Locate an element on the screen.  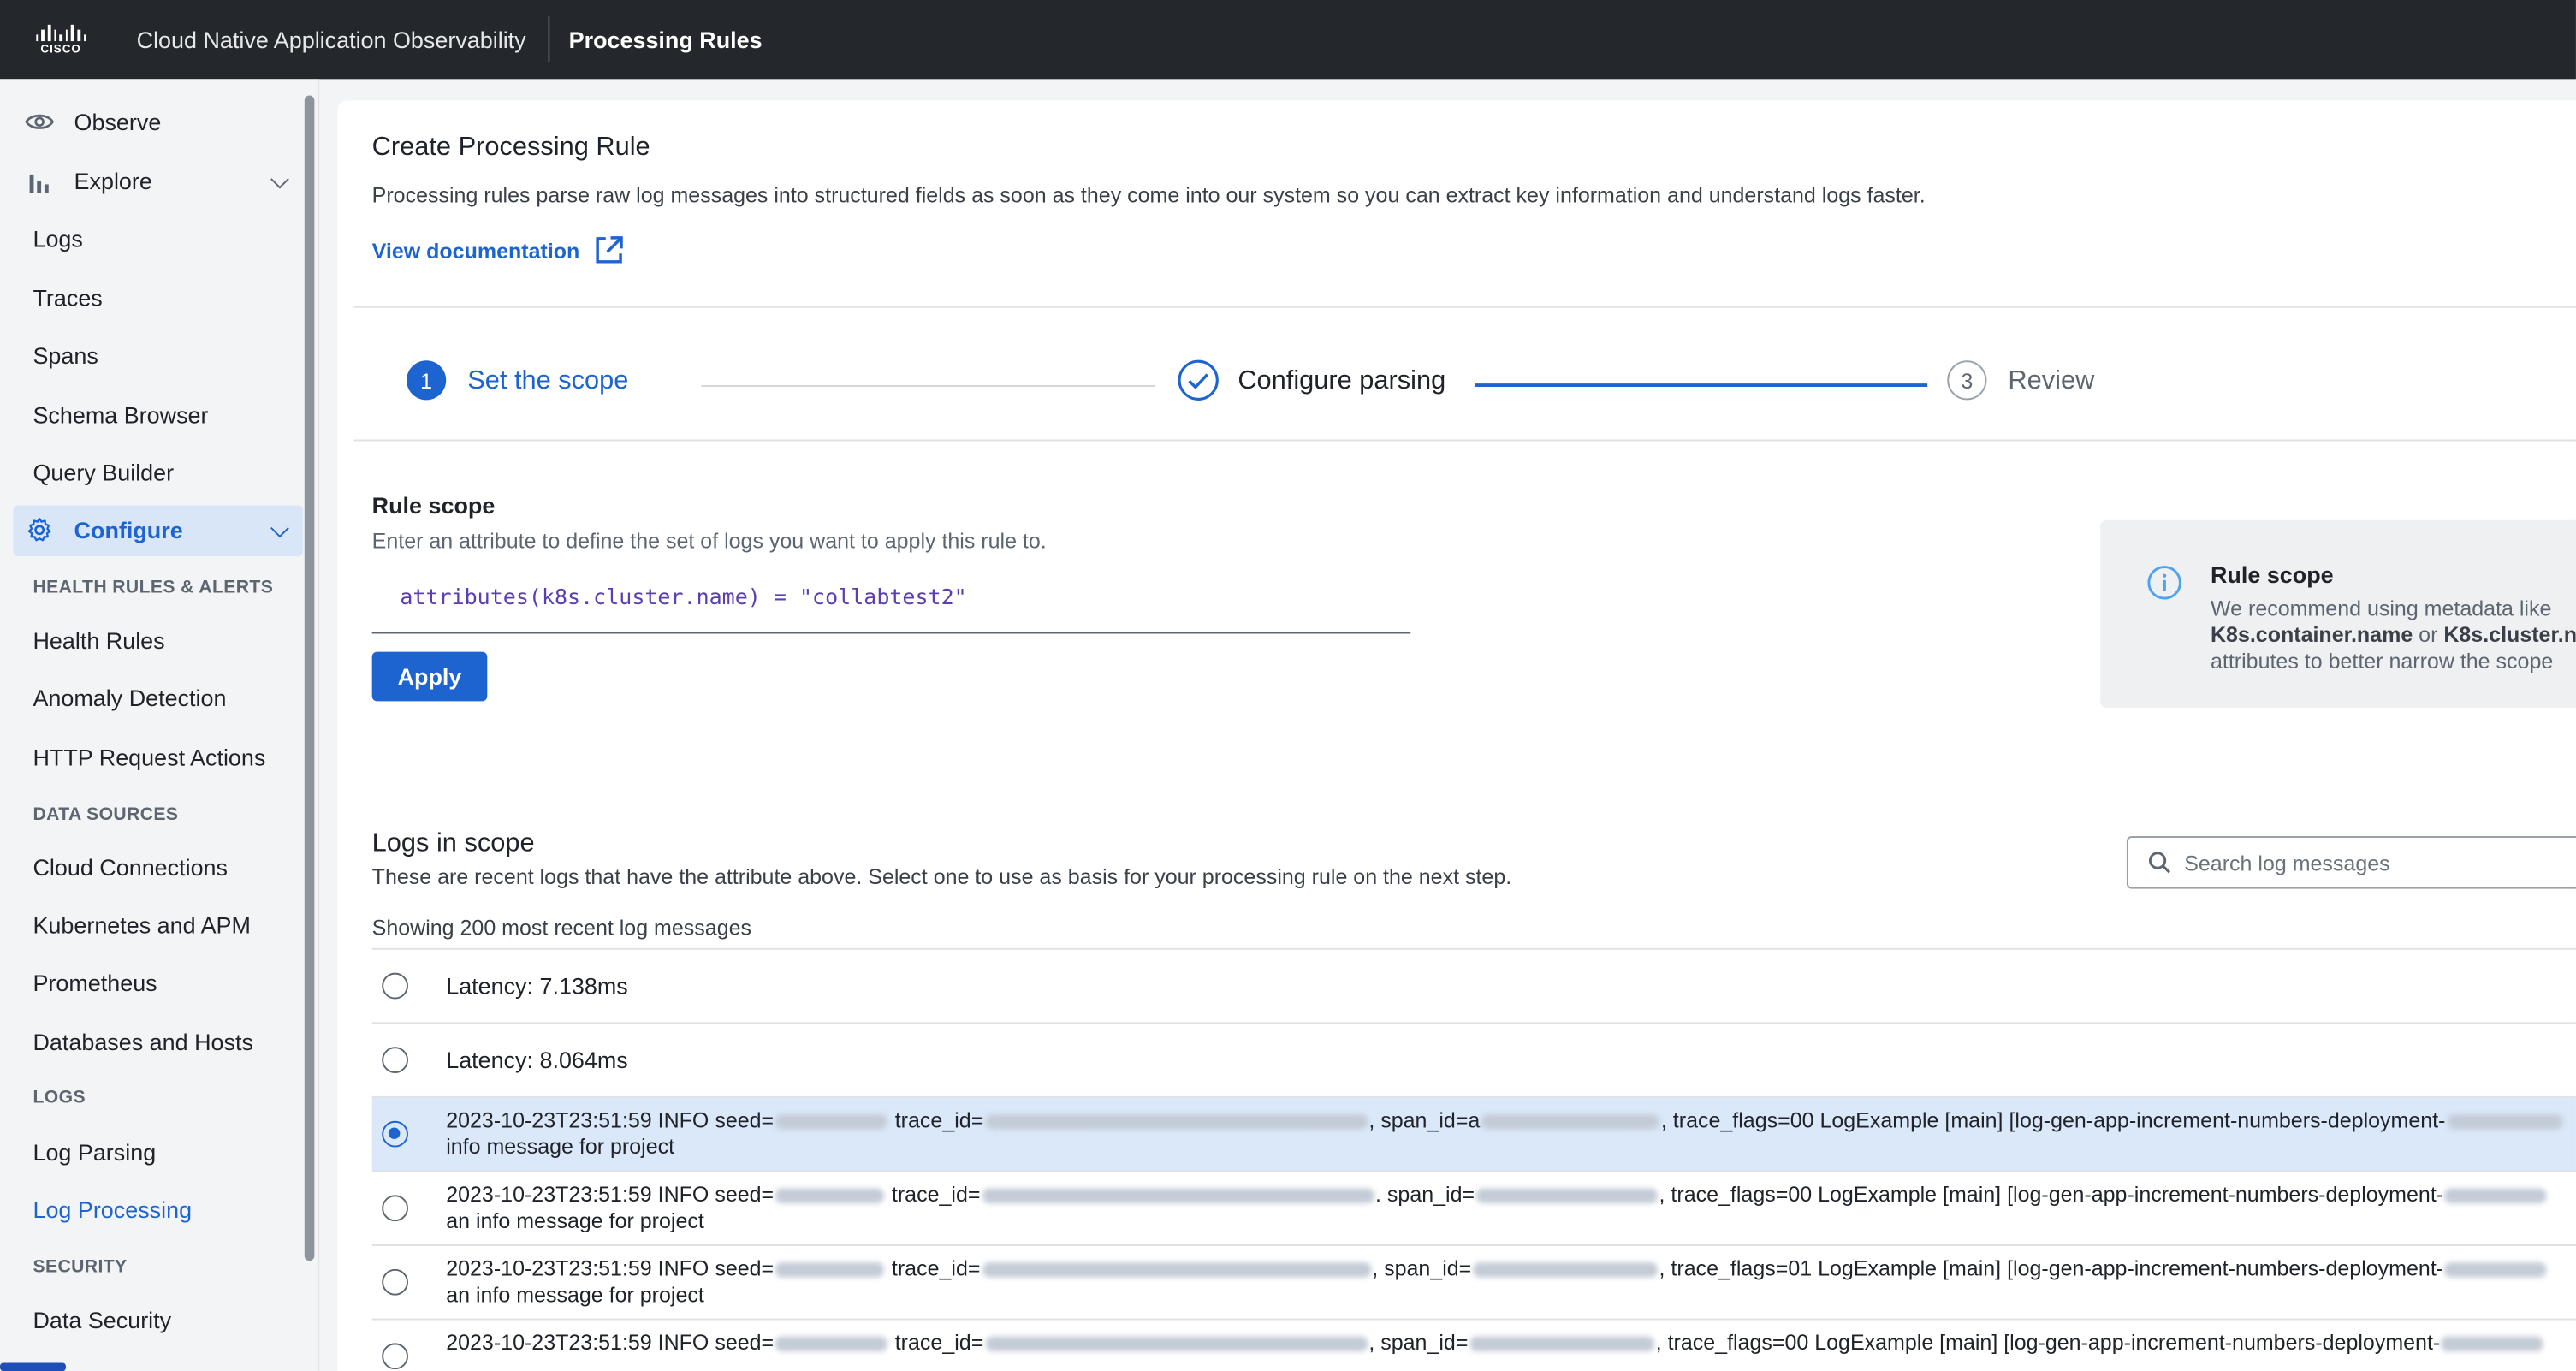
sidebar-item-health-rules: Health Rules is located at coordinates (98, 640).